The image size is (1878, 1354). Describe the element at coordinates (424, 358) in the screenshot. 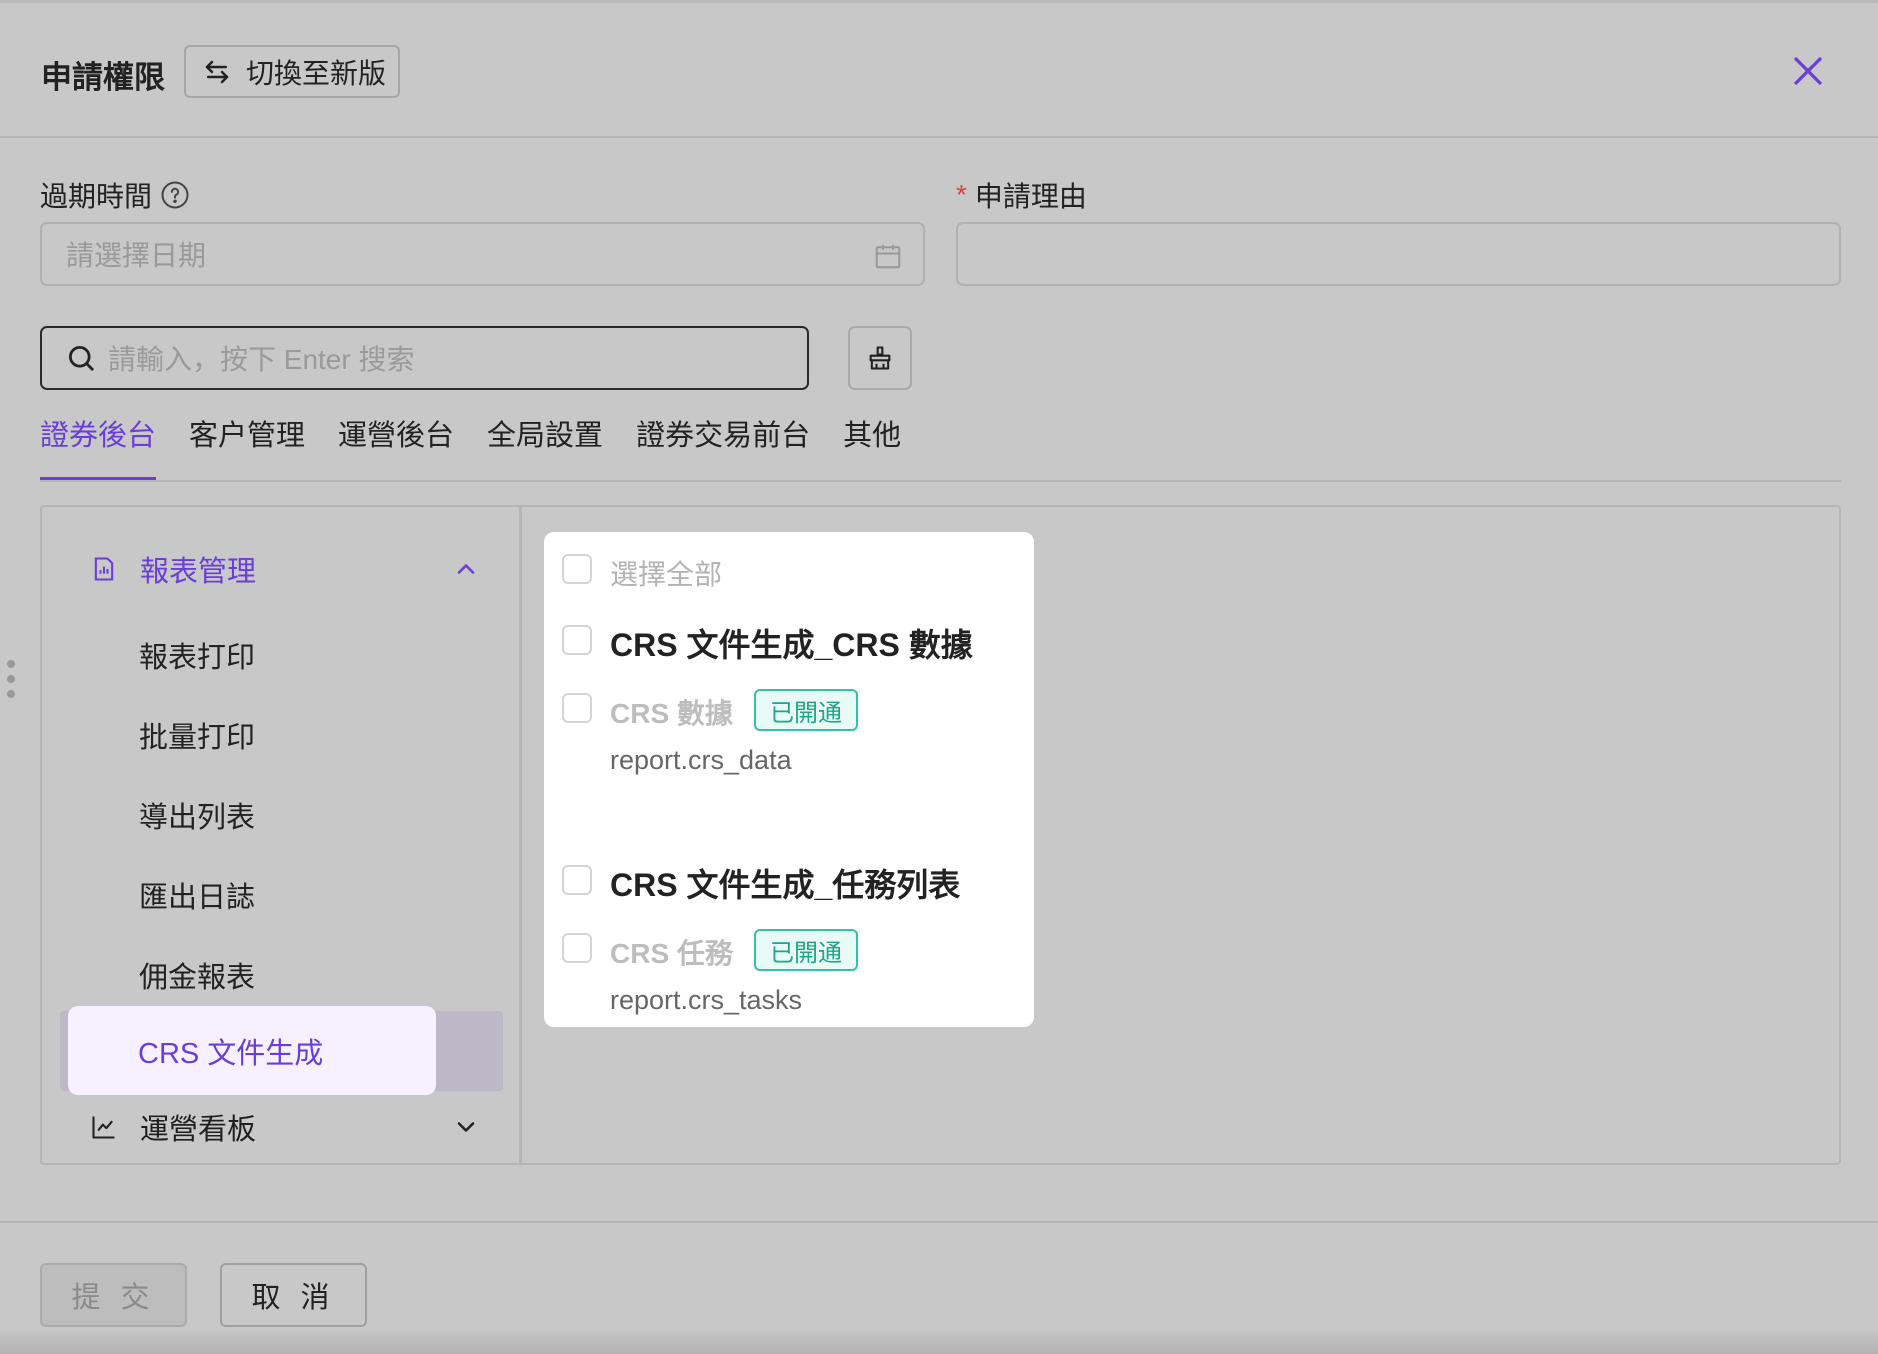

I see `permission-search-input: 請輸入，按下 Enter 搜索` at that location.